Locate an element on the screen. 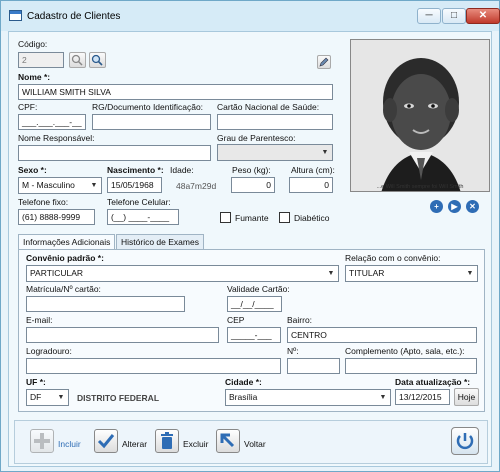 Image resolution: width=500 pixels, height=472 pixels. uf-label: UF *: is located at coordinates (36, 382).